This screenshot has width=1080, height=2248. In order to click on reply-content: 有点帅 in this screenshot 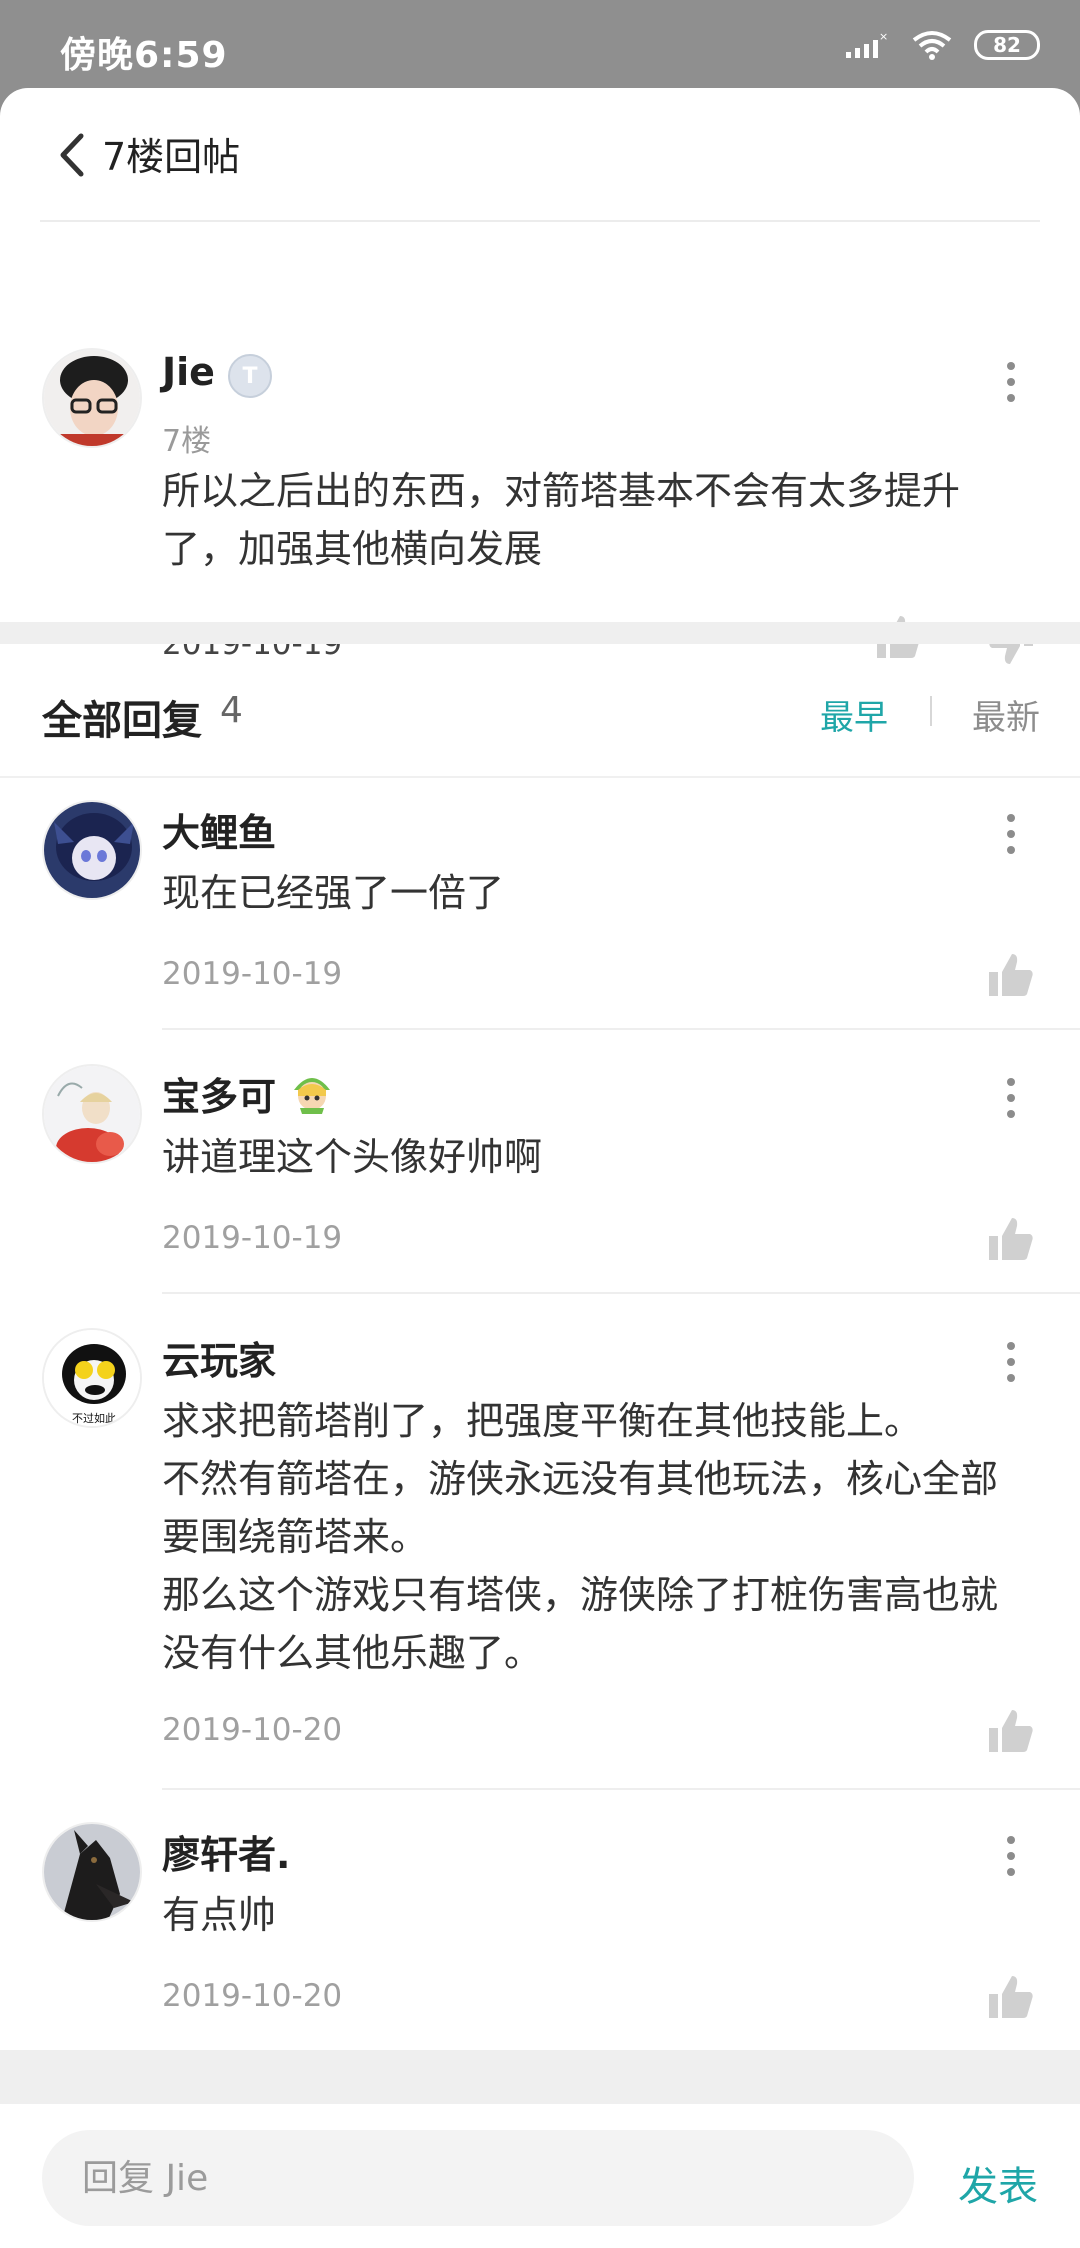, I will do `click(602, 1915)`.